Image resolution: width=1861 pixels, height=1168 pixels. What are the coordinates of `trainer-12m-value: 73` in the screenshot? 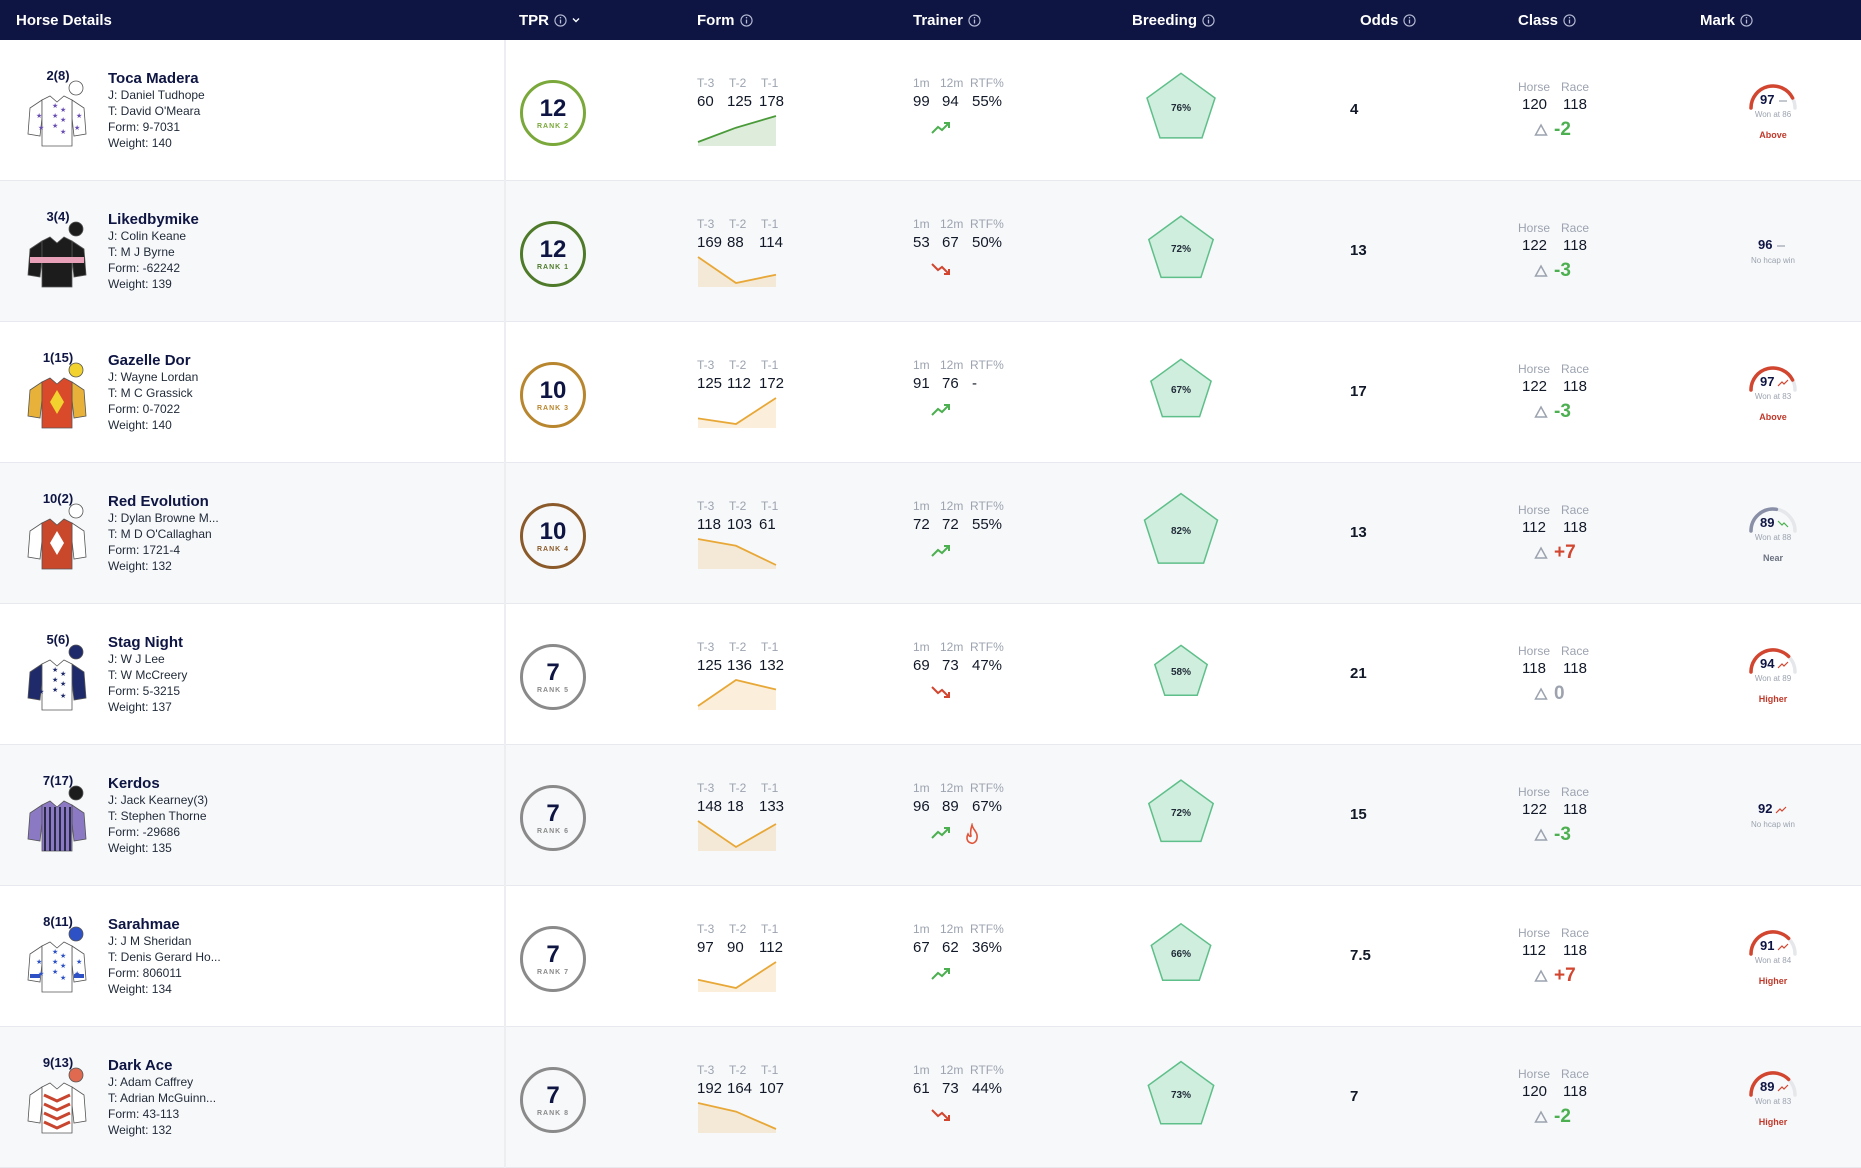 It's located at (950, 1088).